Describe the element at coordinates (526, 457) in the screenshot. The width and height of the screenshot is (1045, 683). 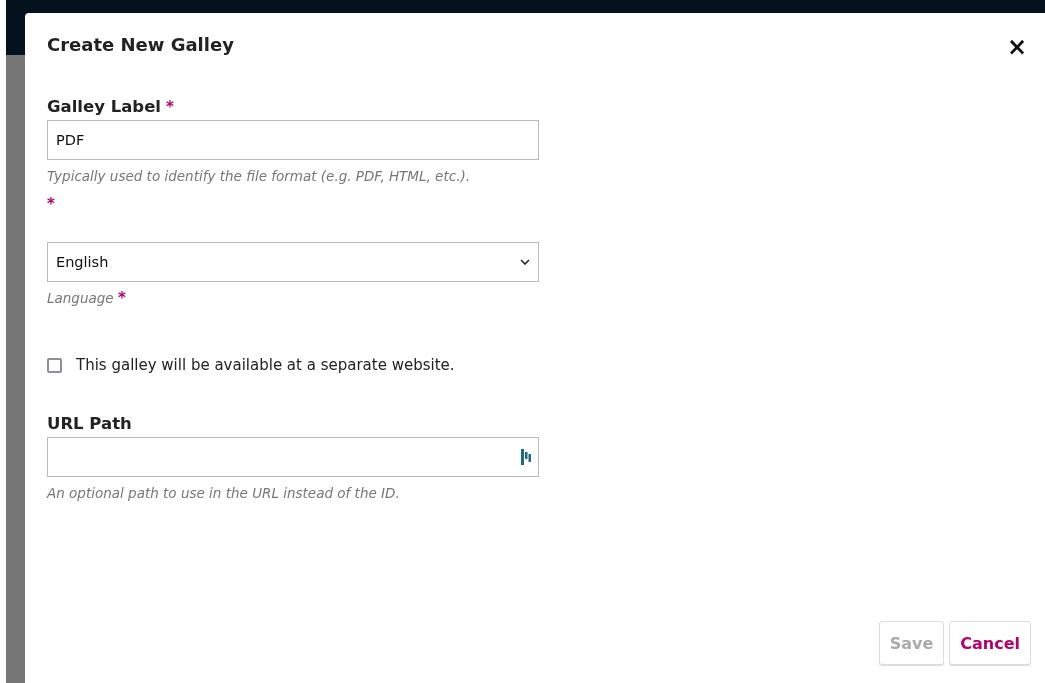
I see `bars-icon` at that location.